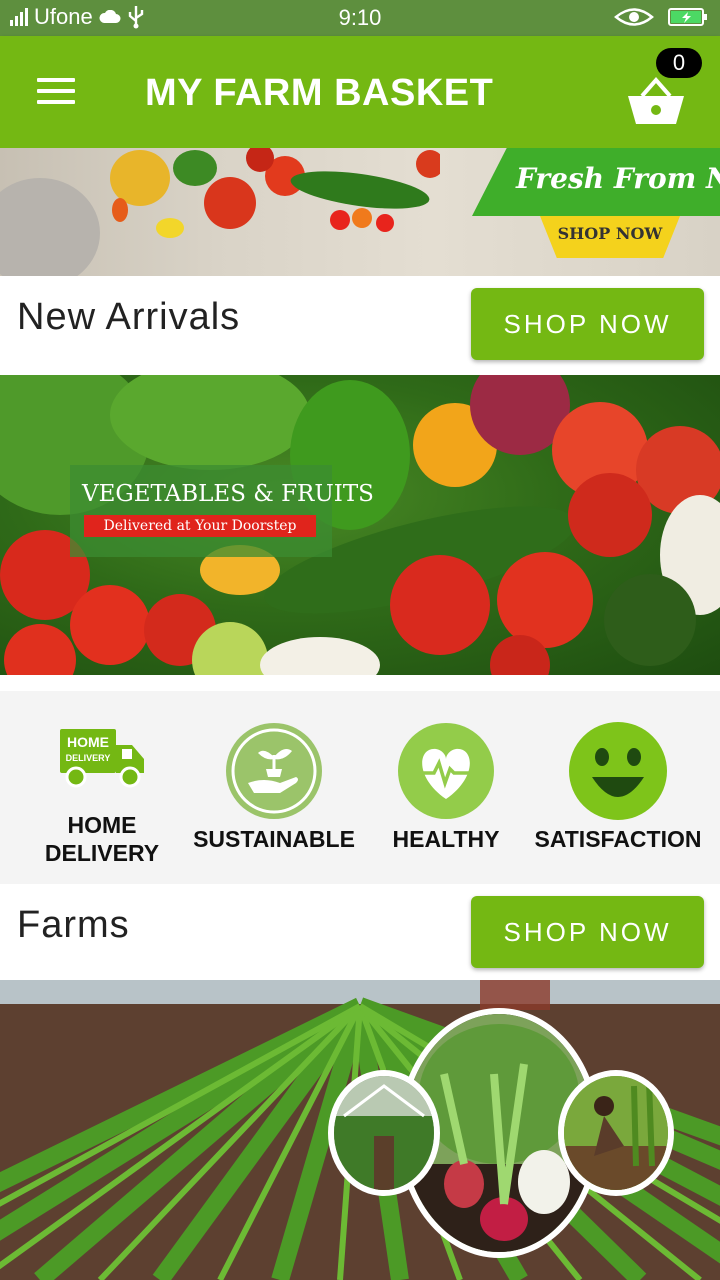 This screenshot has width=720, height=1280. I want to click on app-bar: MY FARM BASKET 0, so click(360, 92).